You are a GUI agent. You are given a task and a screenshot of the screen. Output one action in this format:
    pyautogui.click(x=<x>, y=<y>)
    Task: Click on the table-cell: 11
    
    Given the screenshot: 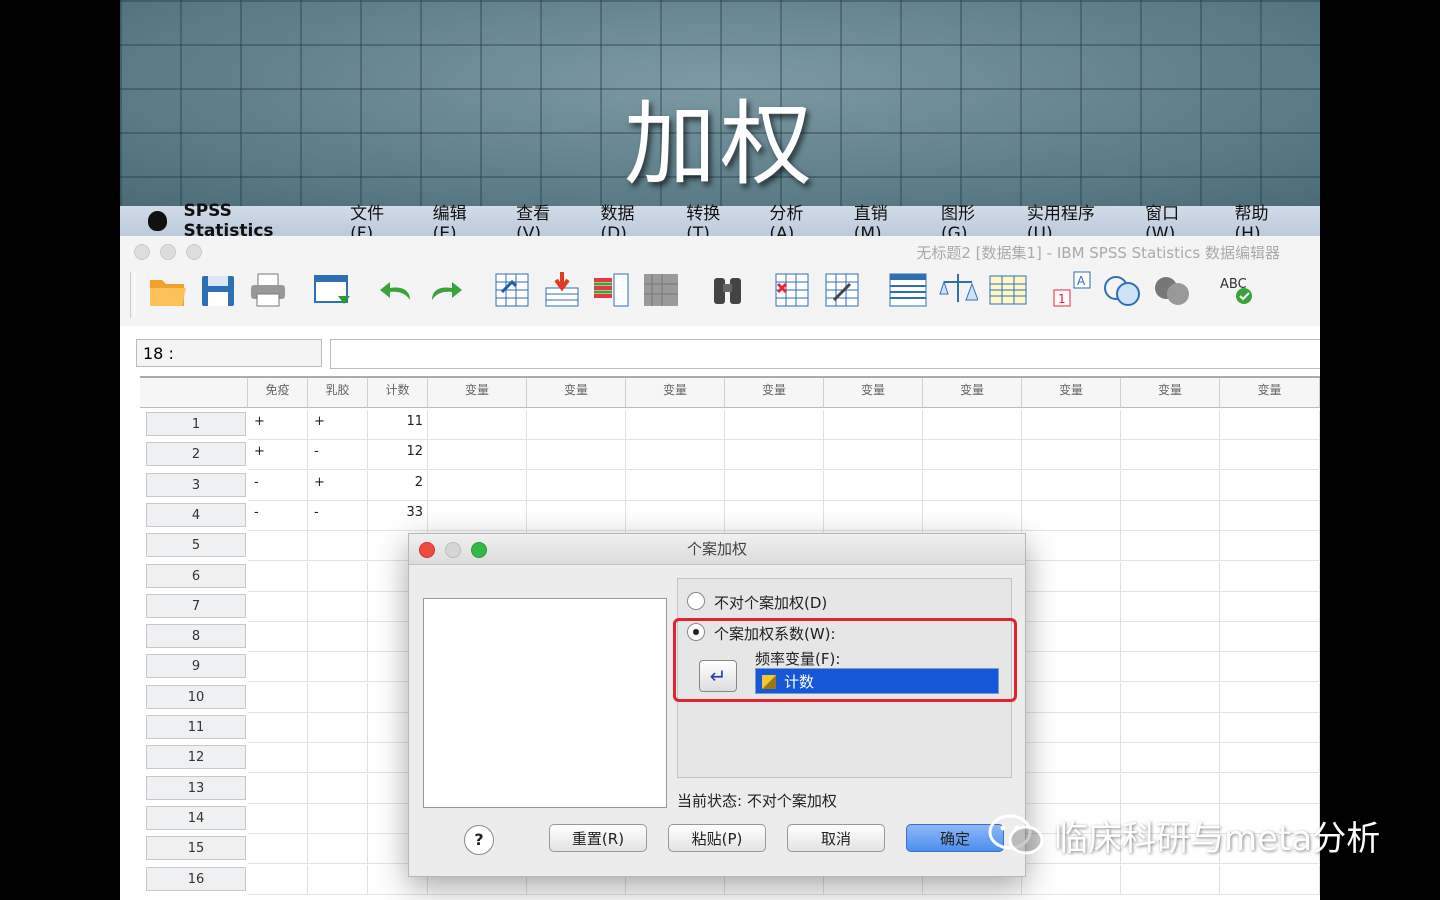 What is the action you would take?
    pyautogui.click(x=398, y=425)
    